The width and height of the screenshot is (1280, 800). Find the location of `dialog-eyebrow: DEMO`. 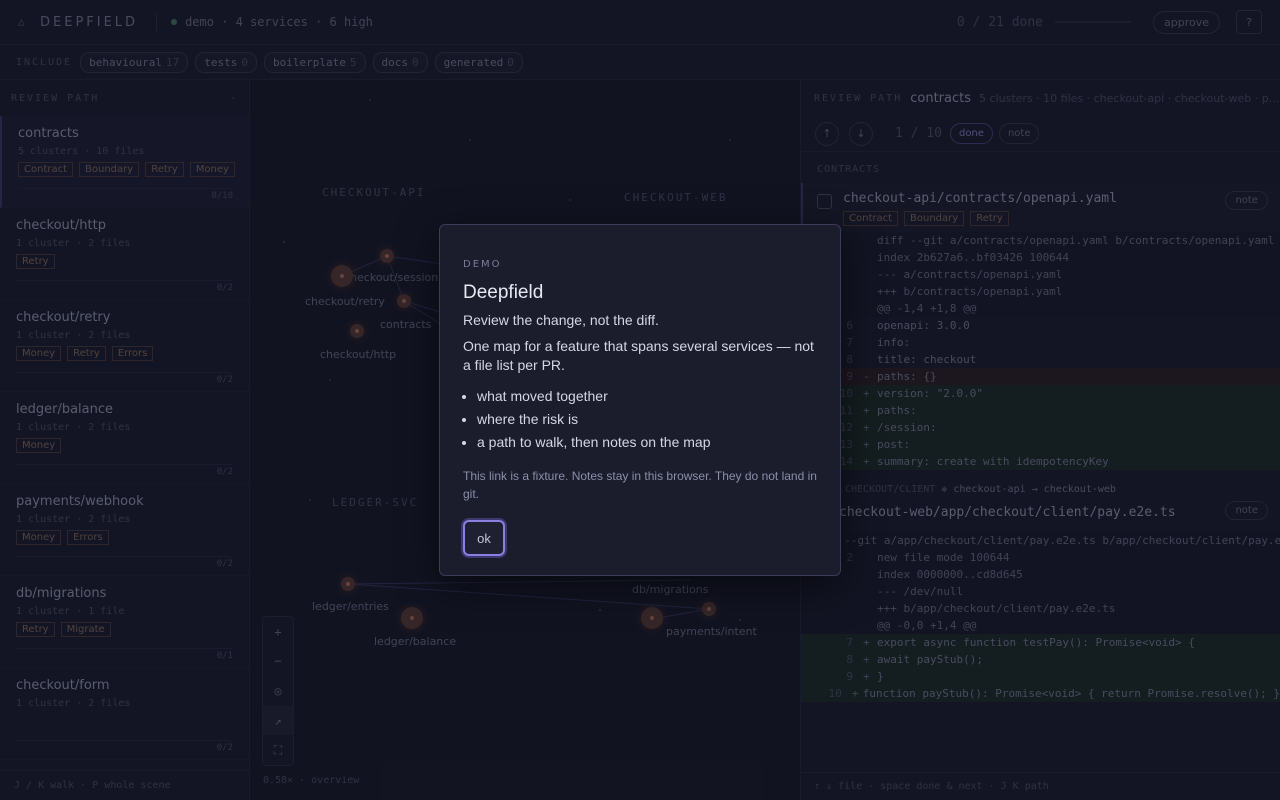

dialog-eyebrow: DEMO is located at coordinates (482, 264).